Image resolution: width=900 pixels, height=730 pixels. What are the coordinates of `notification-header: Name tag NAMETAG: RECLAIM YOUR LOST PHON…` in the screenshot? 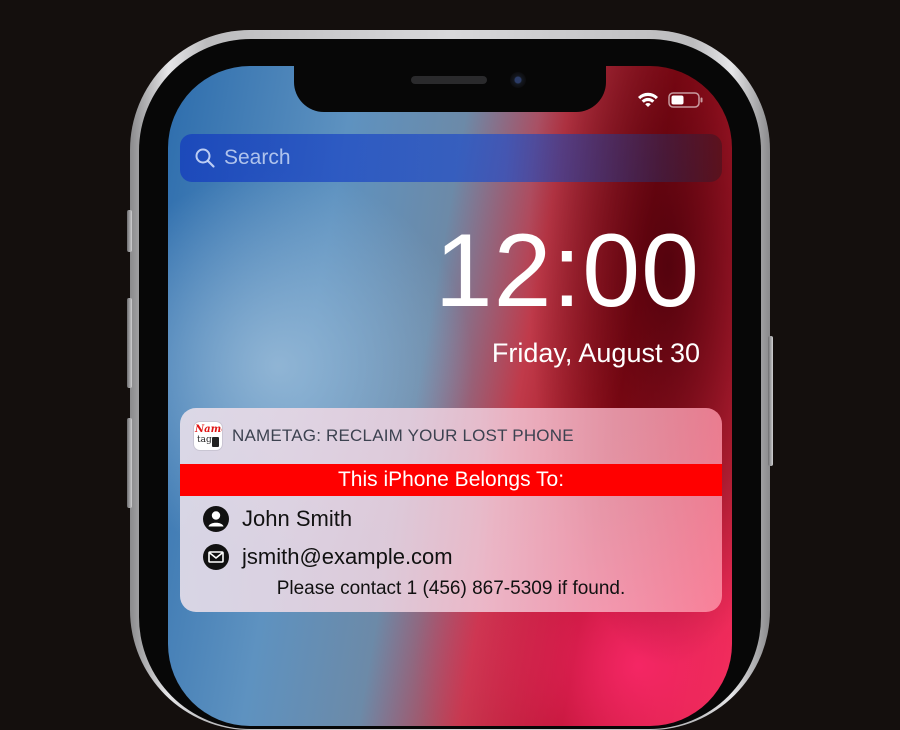 It's located at (451, 436).